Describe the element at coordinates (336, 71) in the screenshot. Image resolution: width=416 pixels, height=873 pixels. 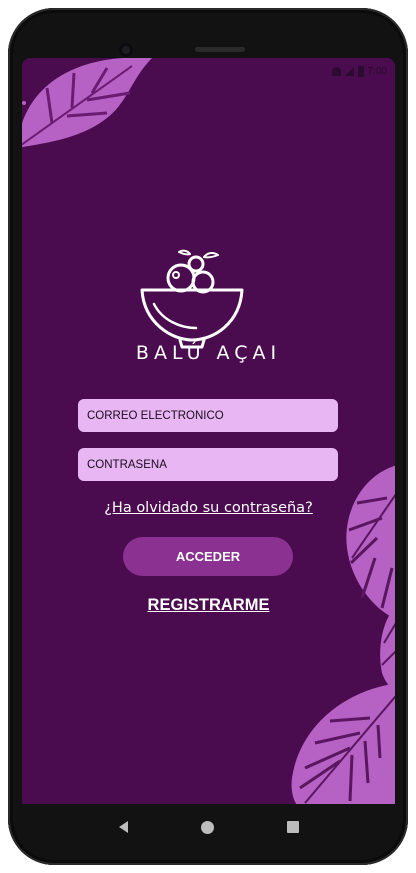
I see `wifi-icon` at that location.